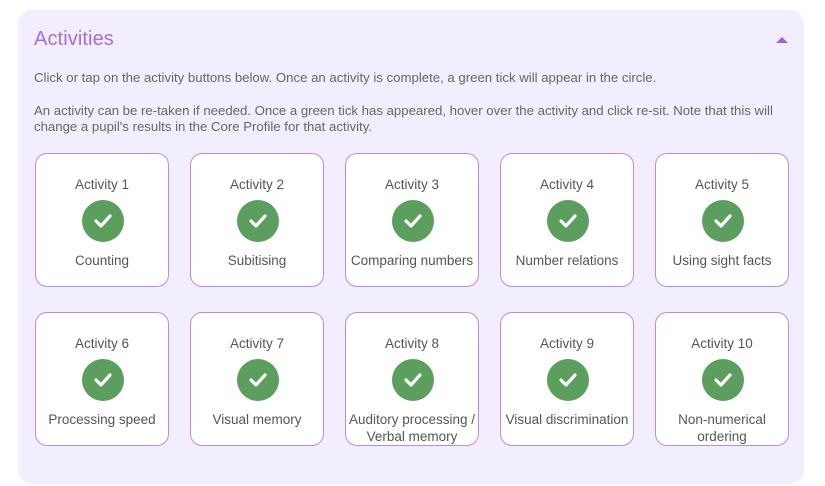 This screenshot has height=486, width=825. Describe the element at coordinates (567, 419) in the screenshot. I see `activity-label: Visual discrimination` at that location.